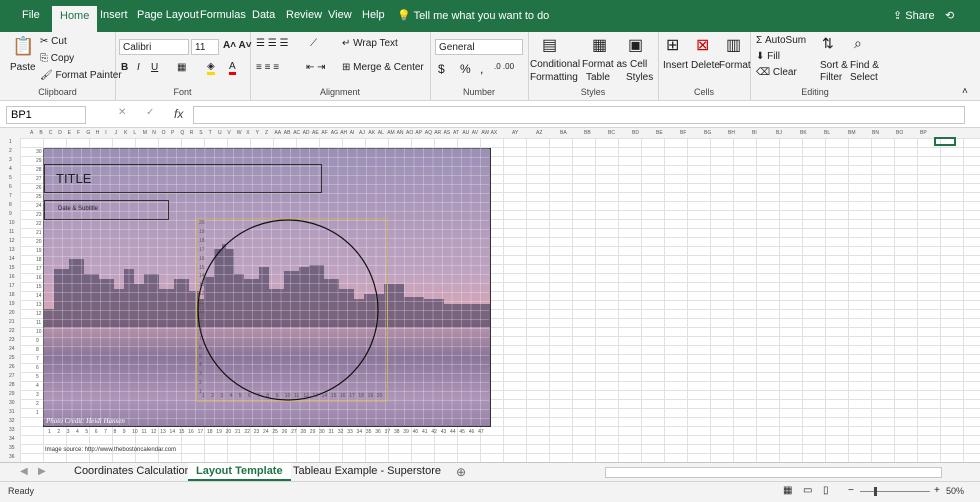  Describe the element at coordinates (313, 43) in the screenshot. I see `orientation-icon: ⟋` at that location.